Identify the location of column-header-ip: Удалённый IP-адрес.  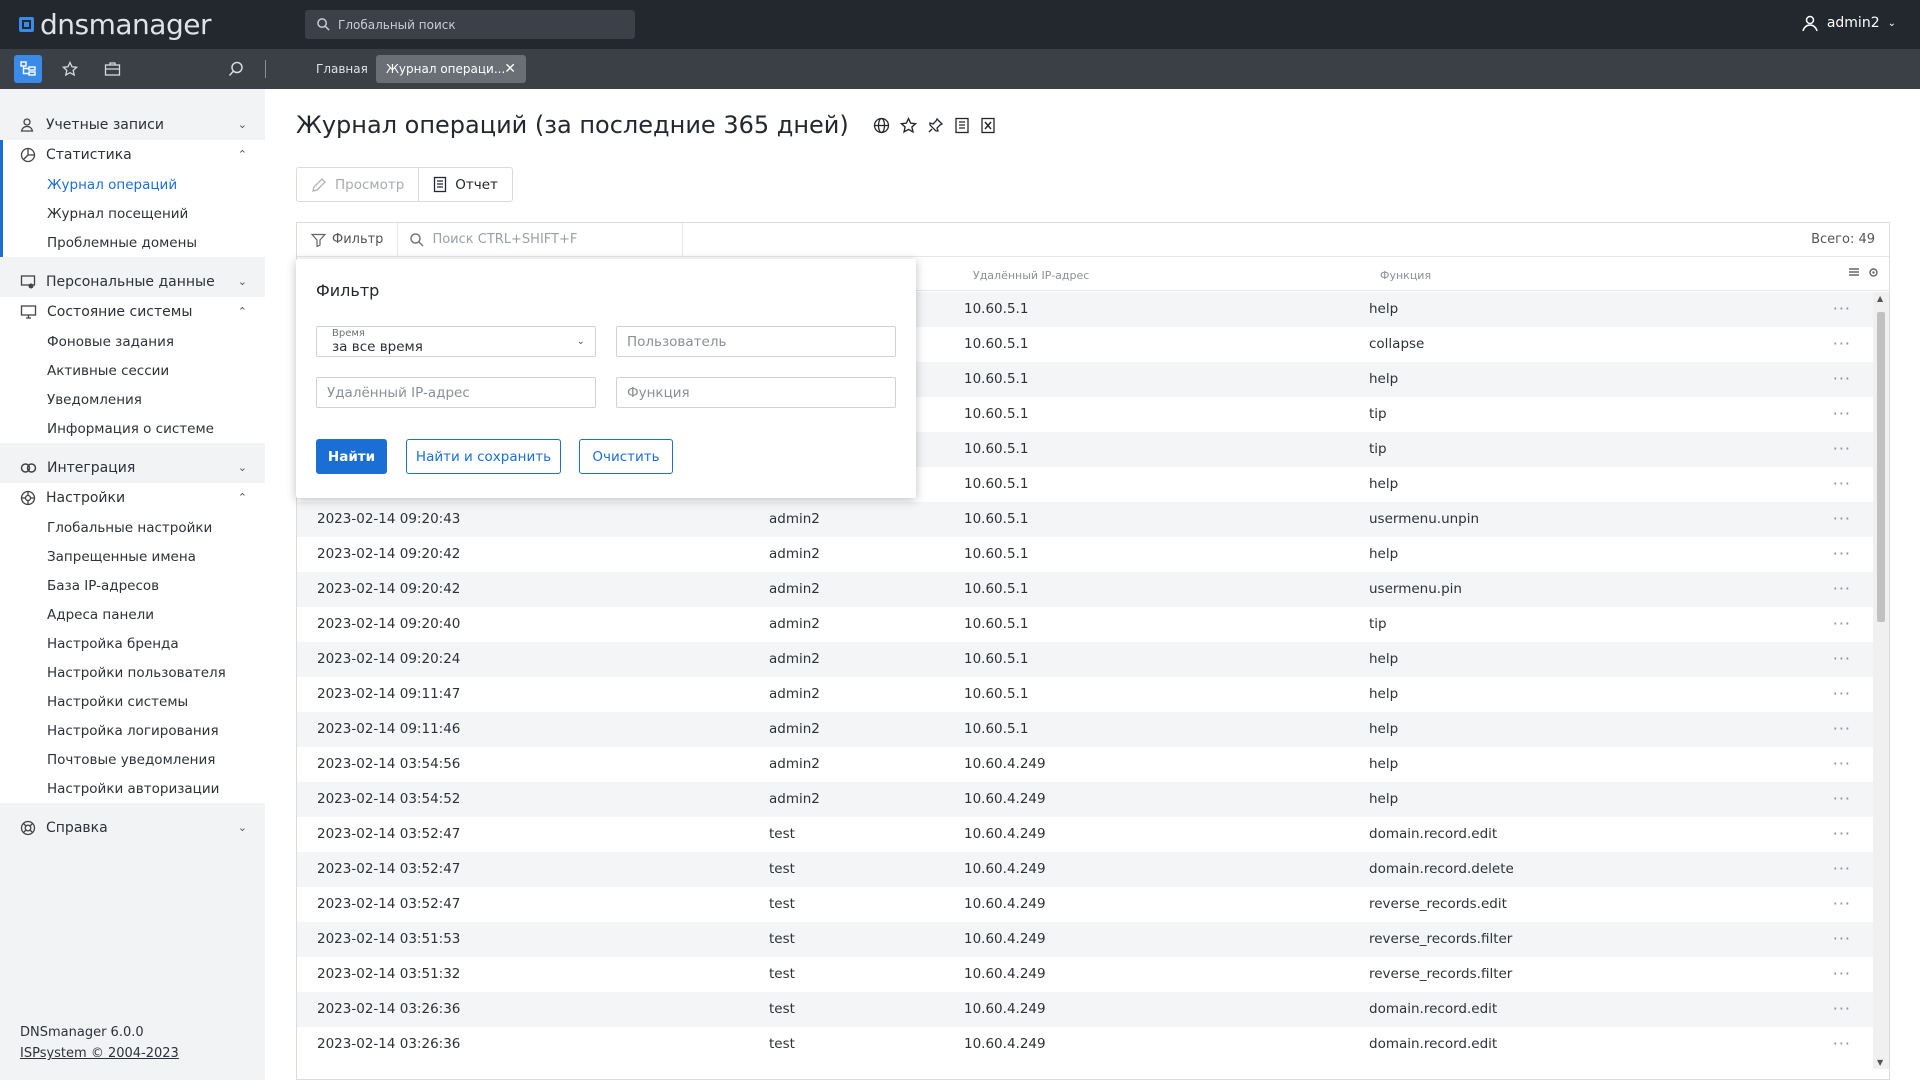
(1031, 275).